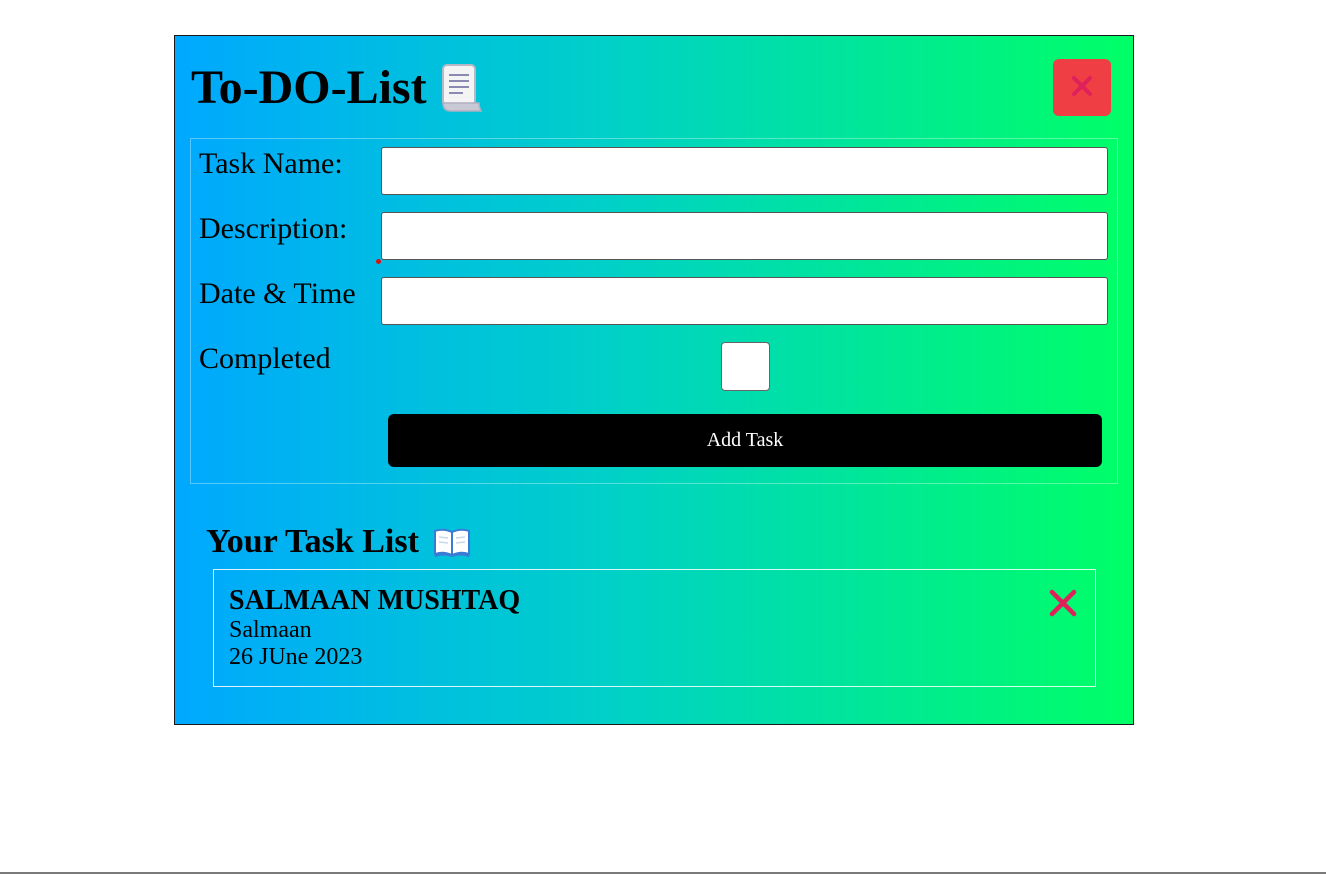 Image resolution: width=1326 pixels, height=874 pixels. I want to click on delete-x-icon, so click(1063, 603).